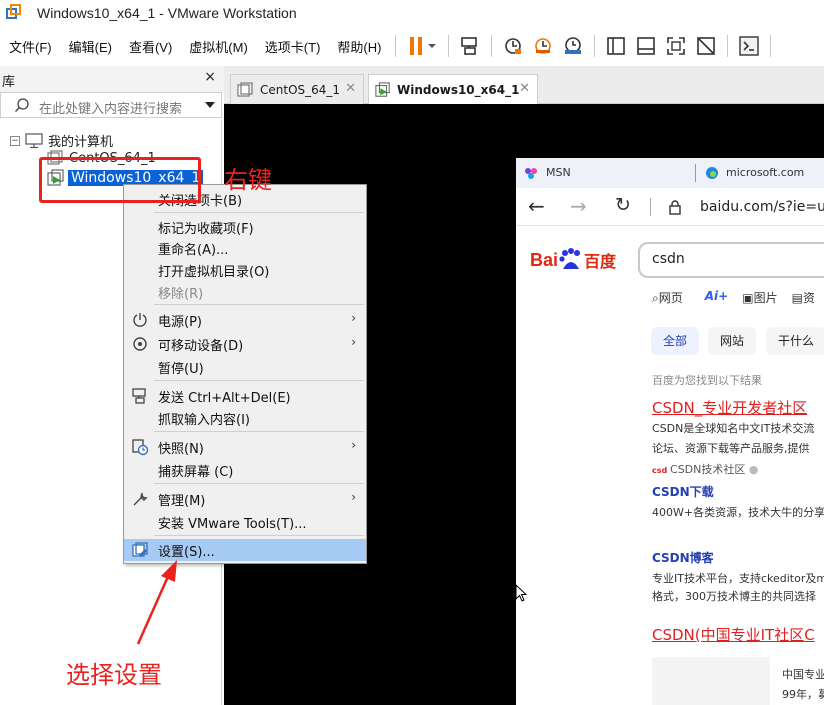  Describe the element at coordinates (218, 46) in the screenshot. I see `menu-vm: 虚拟机(M)` at that location.